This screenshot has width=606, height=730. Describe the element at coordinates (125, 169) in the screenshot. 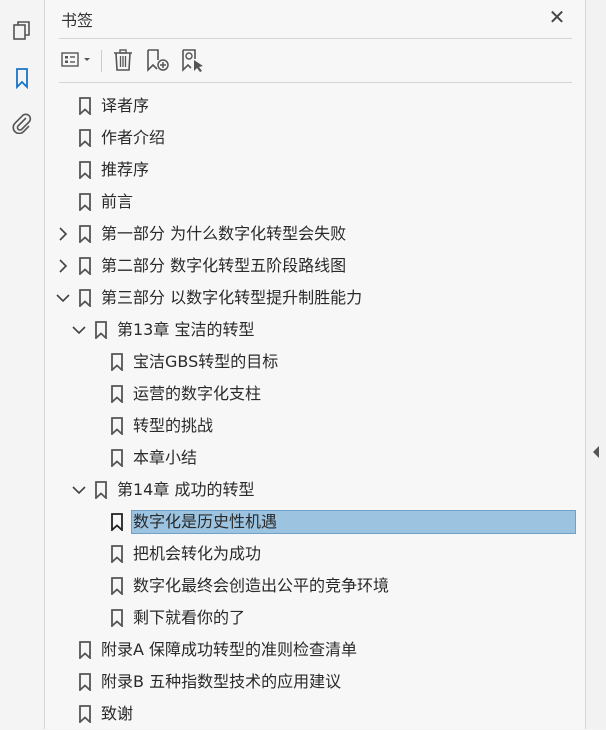

I see `bookmark-label: 推荐序` at that location.